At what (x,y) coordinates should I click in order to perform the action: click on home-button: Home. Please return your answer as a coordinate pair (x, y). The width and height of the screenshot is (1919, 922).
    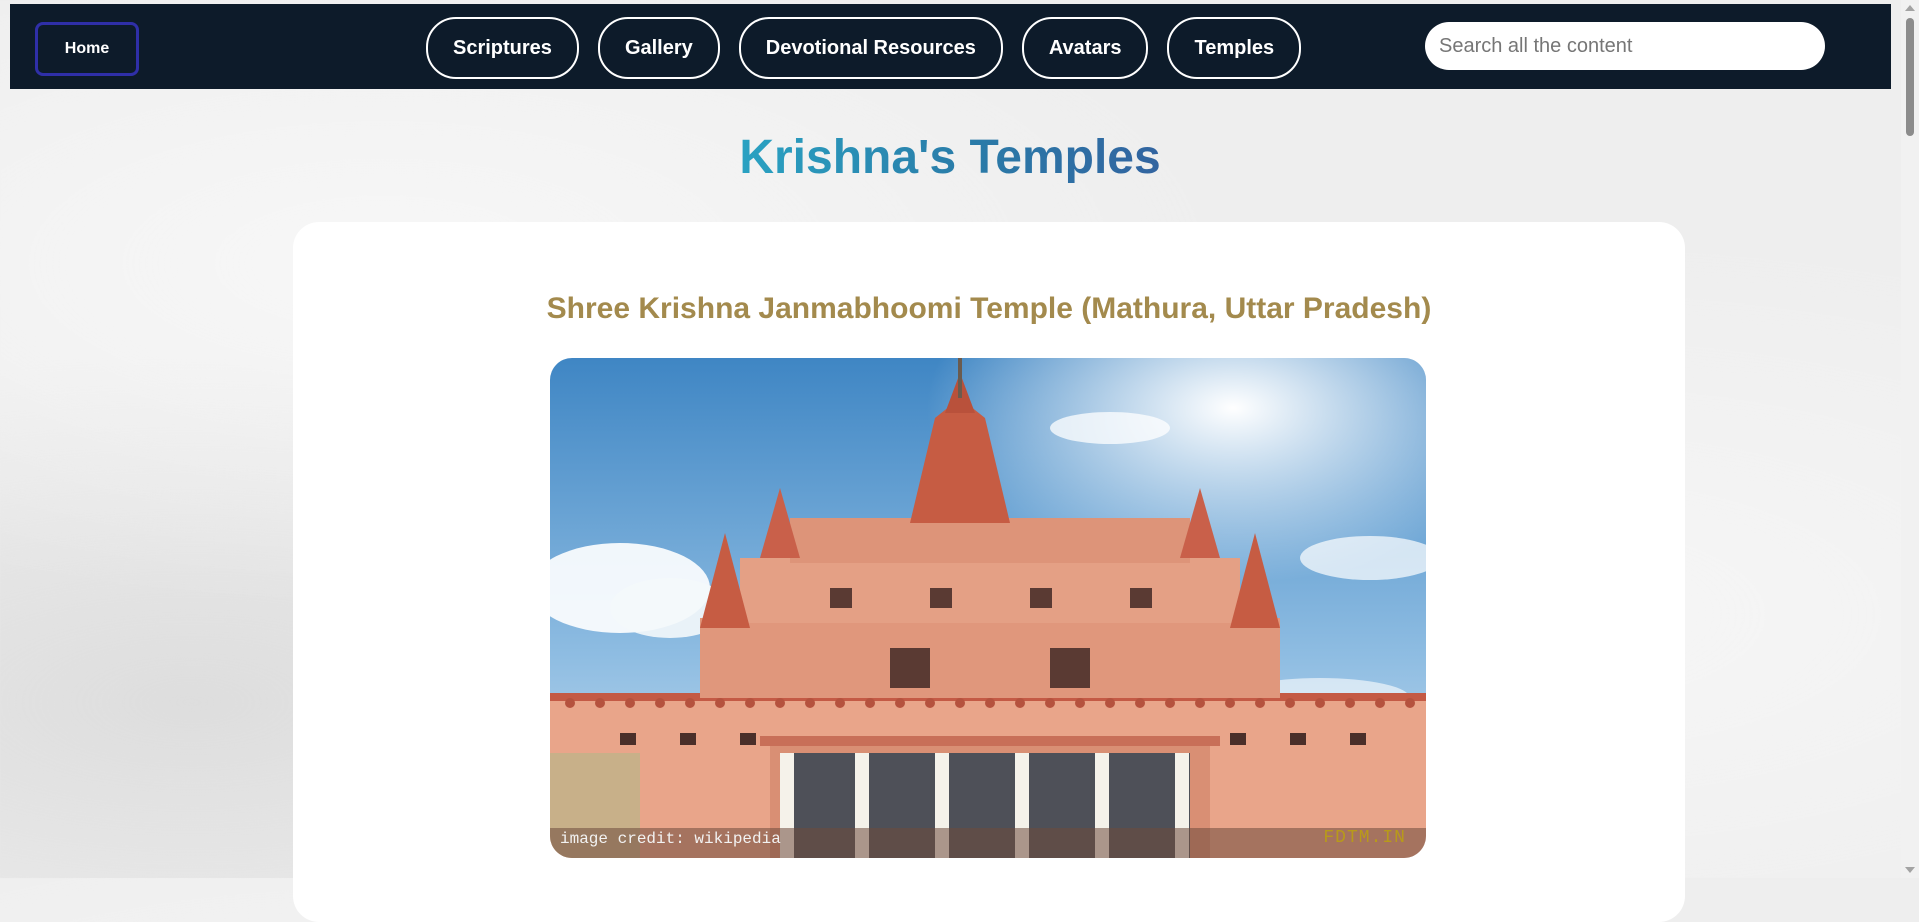
    Looking at the image, I should click on (87, 49).